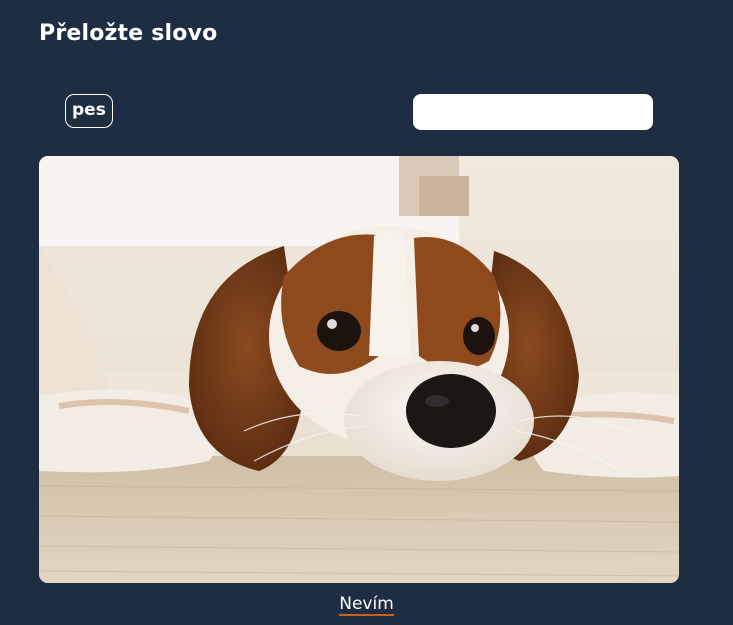 The image size is (733, 625). I want to click on dont-know-link: Nevím, so click(366, 605).